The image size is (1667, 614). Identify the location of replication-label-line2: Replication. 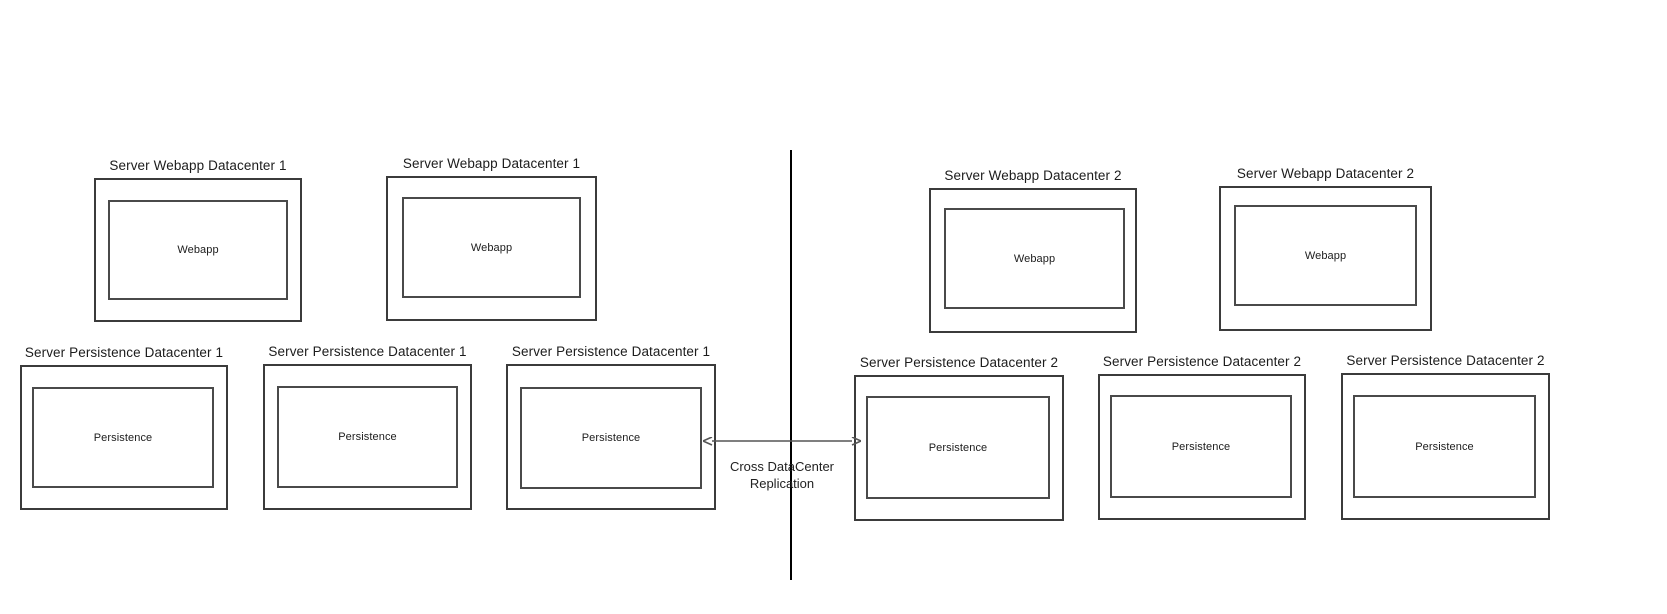
(782, 483).